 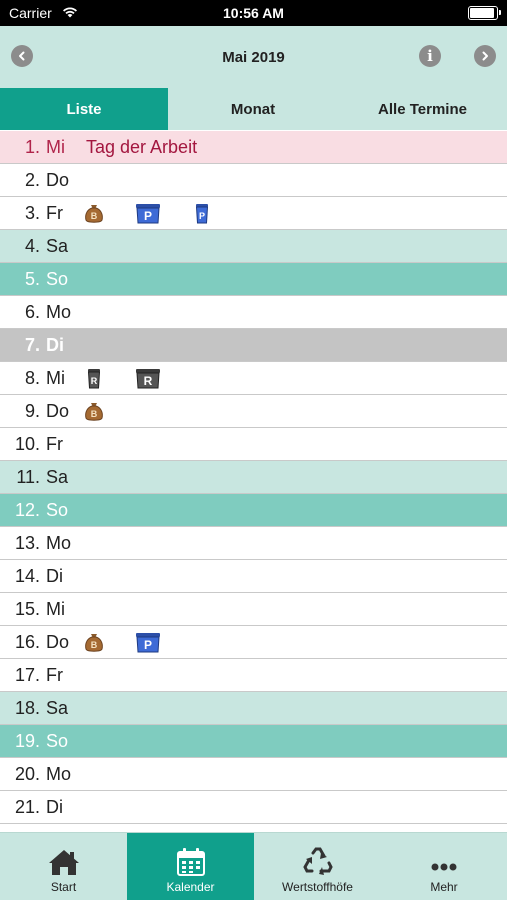 What do you see at coordinates (253, 741) in the screenshot?
I see `day-row: 19. So` at bounding box center [253, 741].